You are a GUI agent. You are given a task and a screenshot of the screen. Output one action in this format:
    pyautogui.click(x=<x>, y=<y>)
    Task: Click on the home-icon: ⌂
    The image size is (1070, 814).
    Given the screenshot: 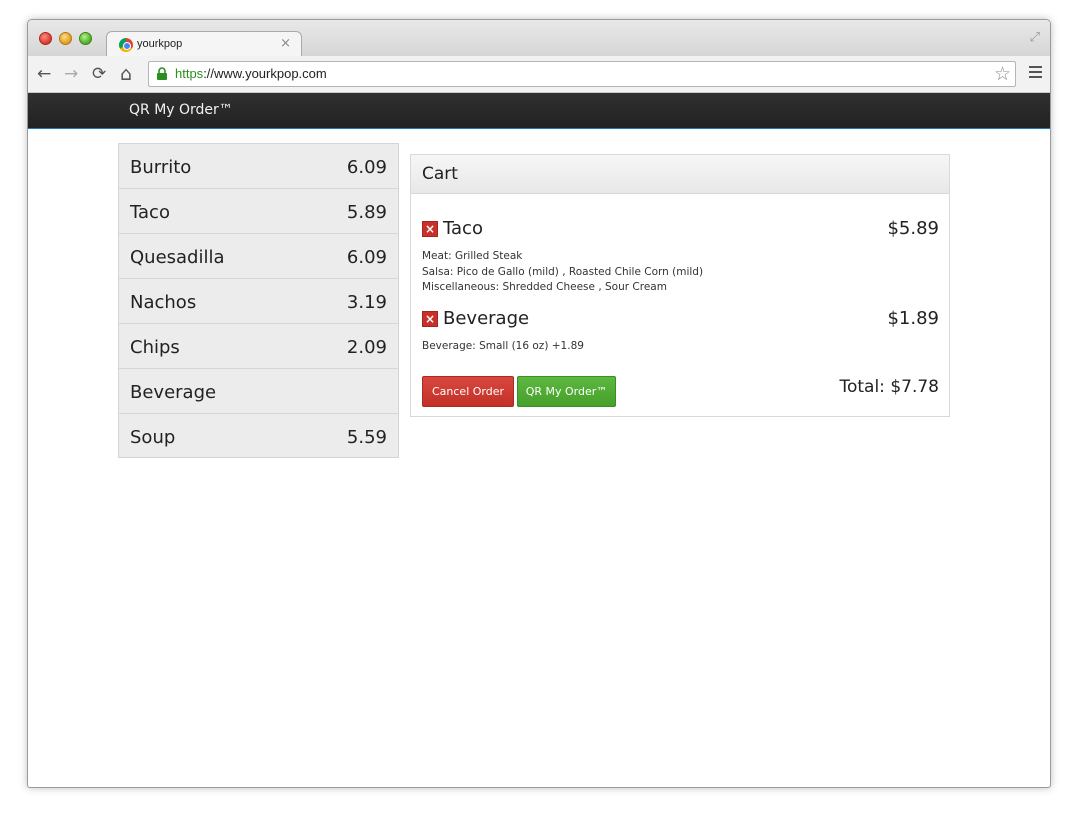 What is the action you would take?
    pyautogui.click(x=126, y=74)
    